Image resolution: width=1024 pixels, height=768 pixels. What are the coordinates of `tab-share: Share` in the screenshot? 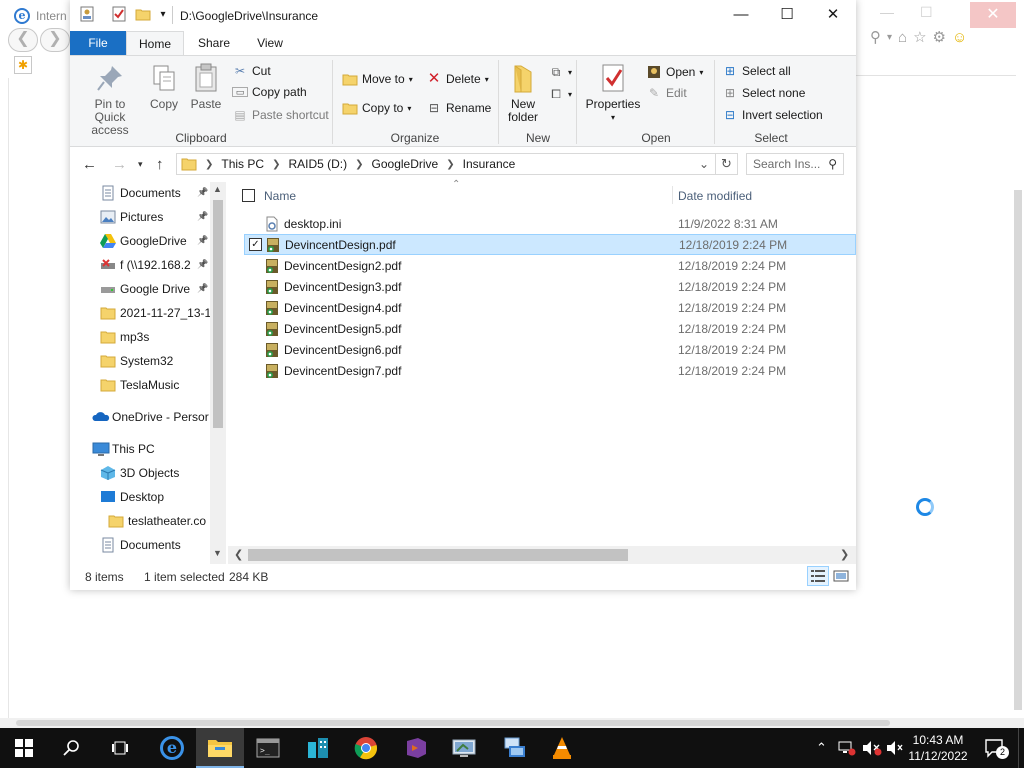 It's located at (214, 43).